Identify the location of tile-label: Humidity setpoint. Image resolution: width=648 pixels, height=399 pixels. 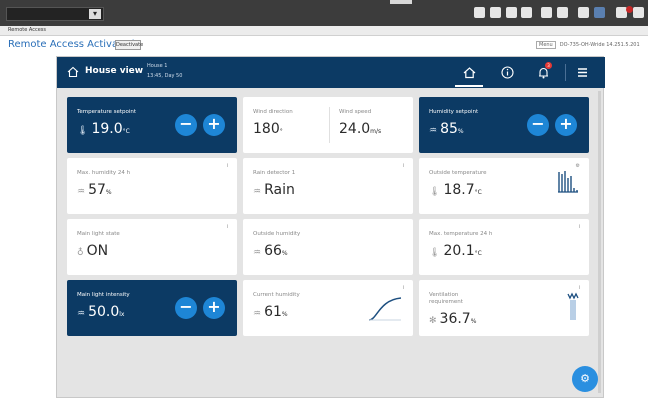
(454, 112).